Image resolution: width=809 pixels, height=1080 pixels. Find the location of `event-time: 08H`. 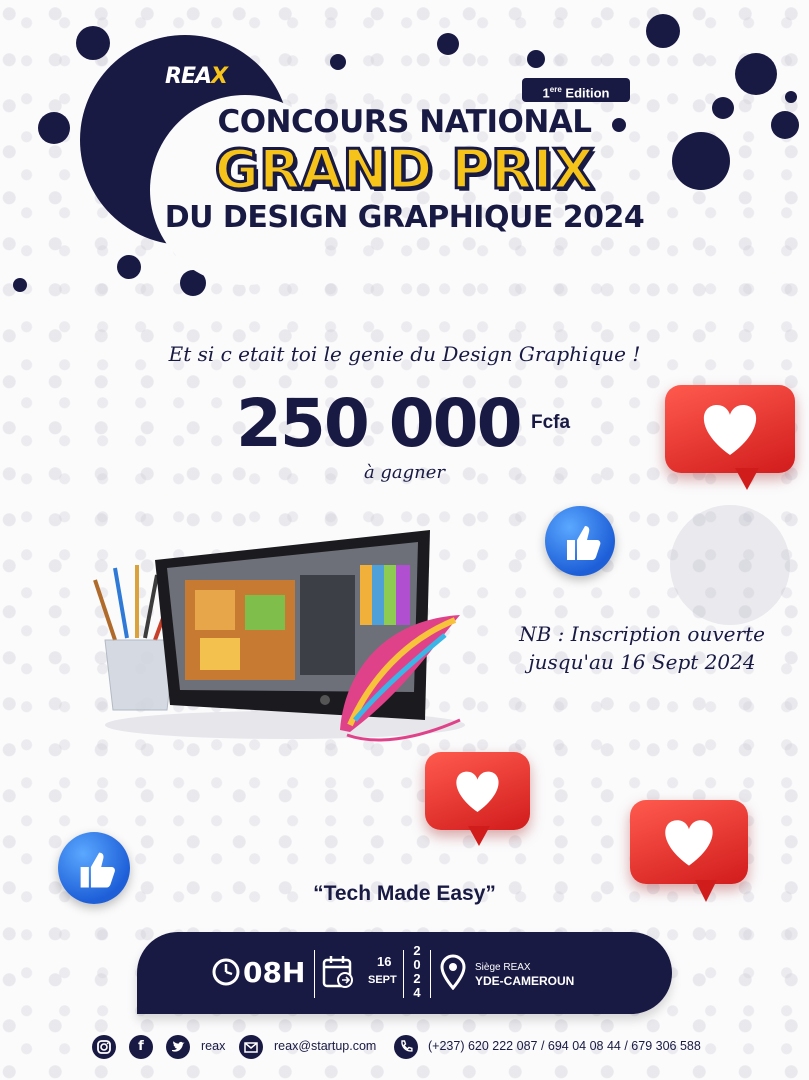

event-time: 08H is located at coordinates (274, 972).